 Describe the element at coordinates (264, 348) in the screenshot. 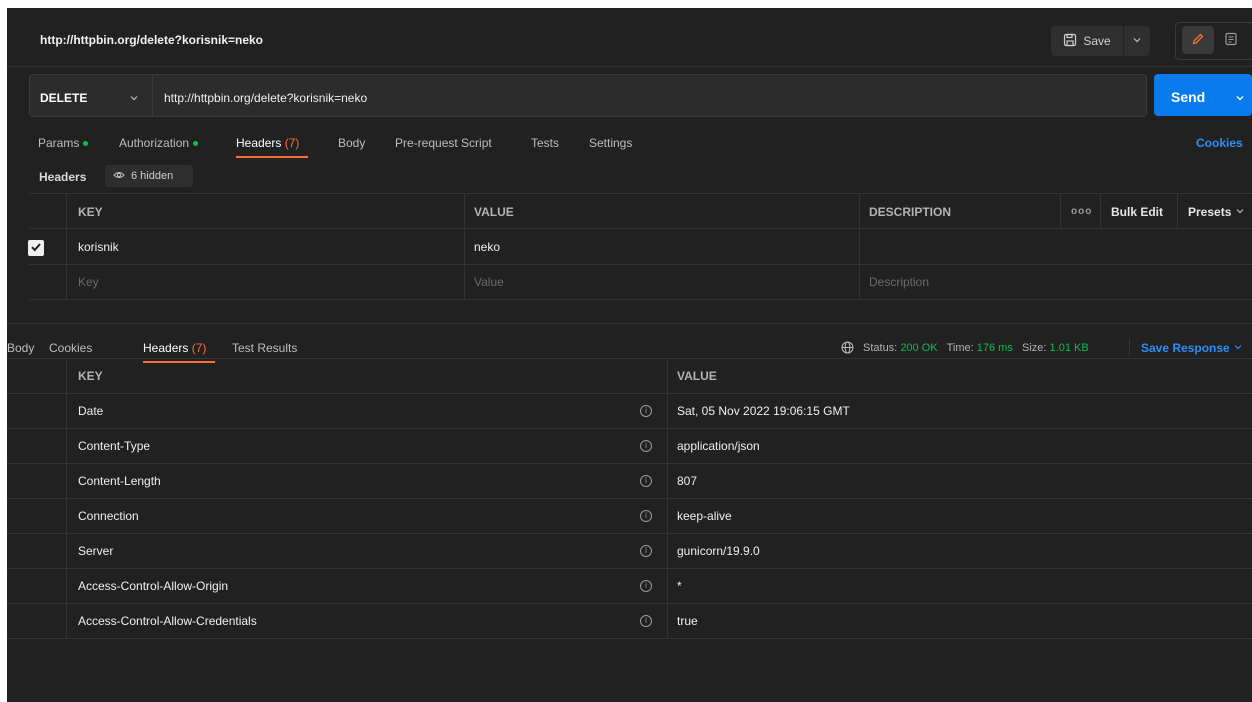

I see `response-tab-test-results: Test Results` at that location.